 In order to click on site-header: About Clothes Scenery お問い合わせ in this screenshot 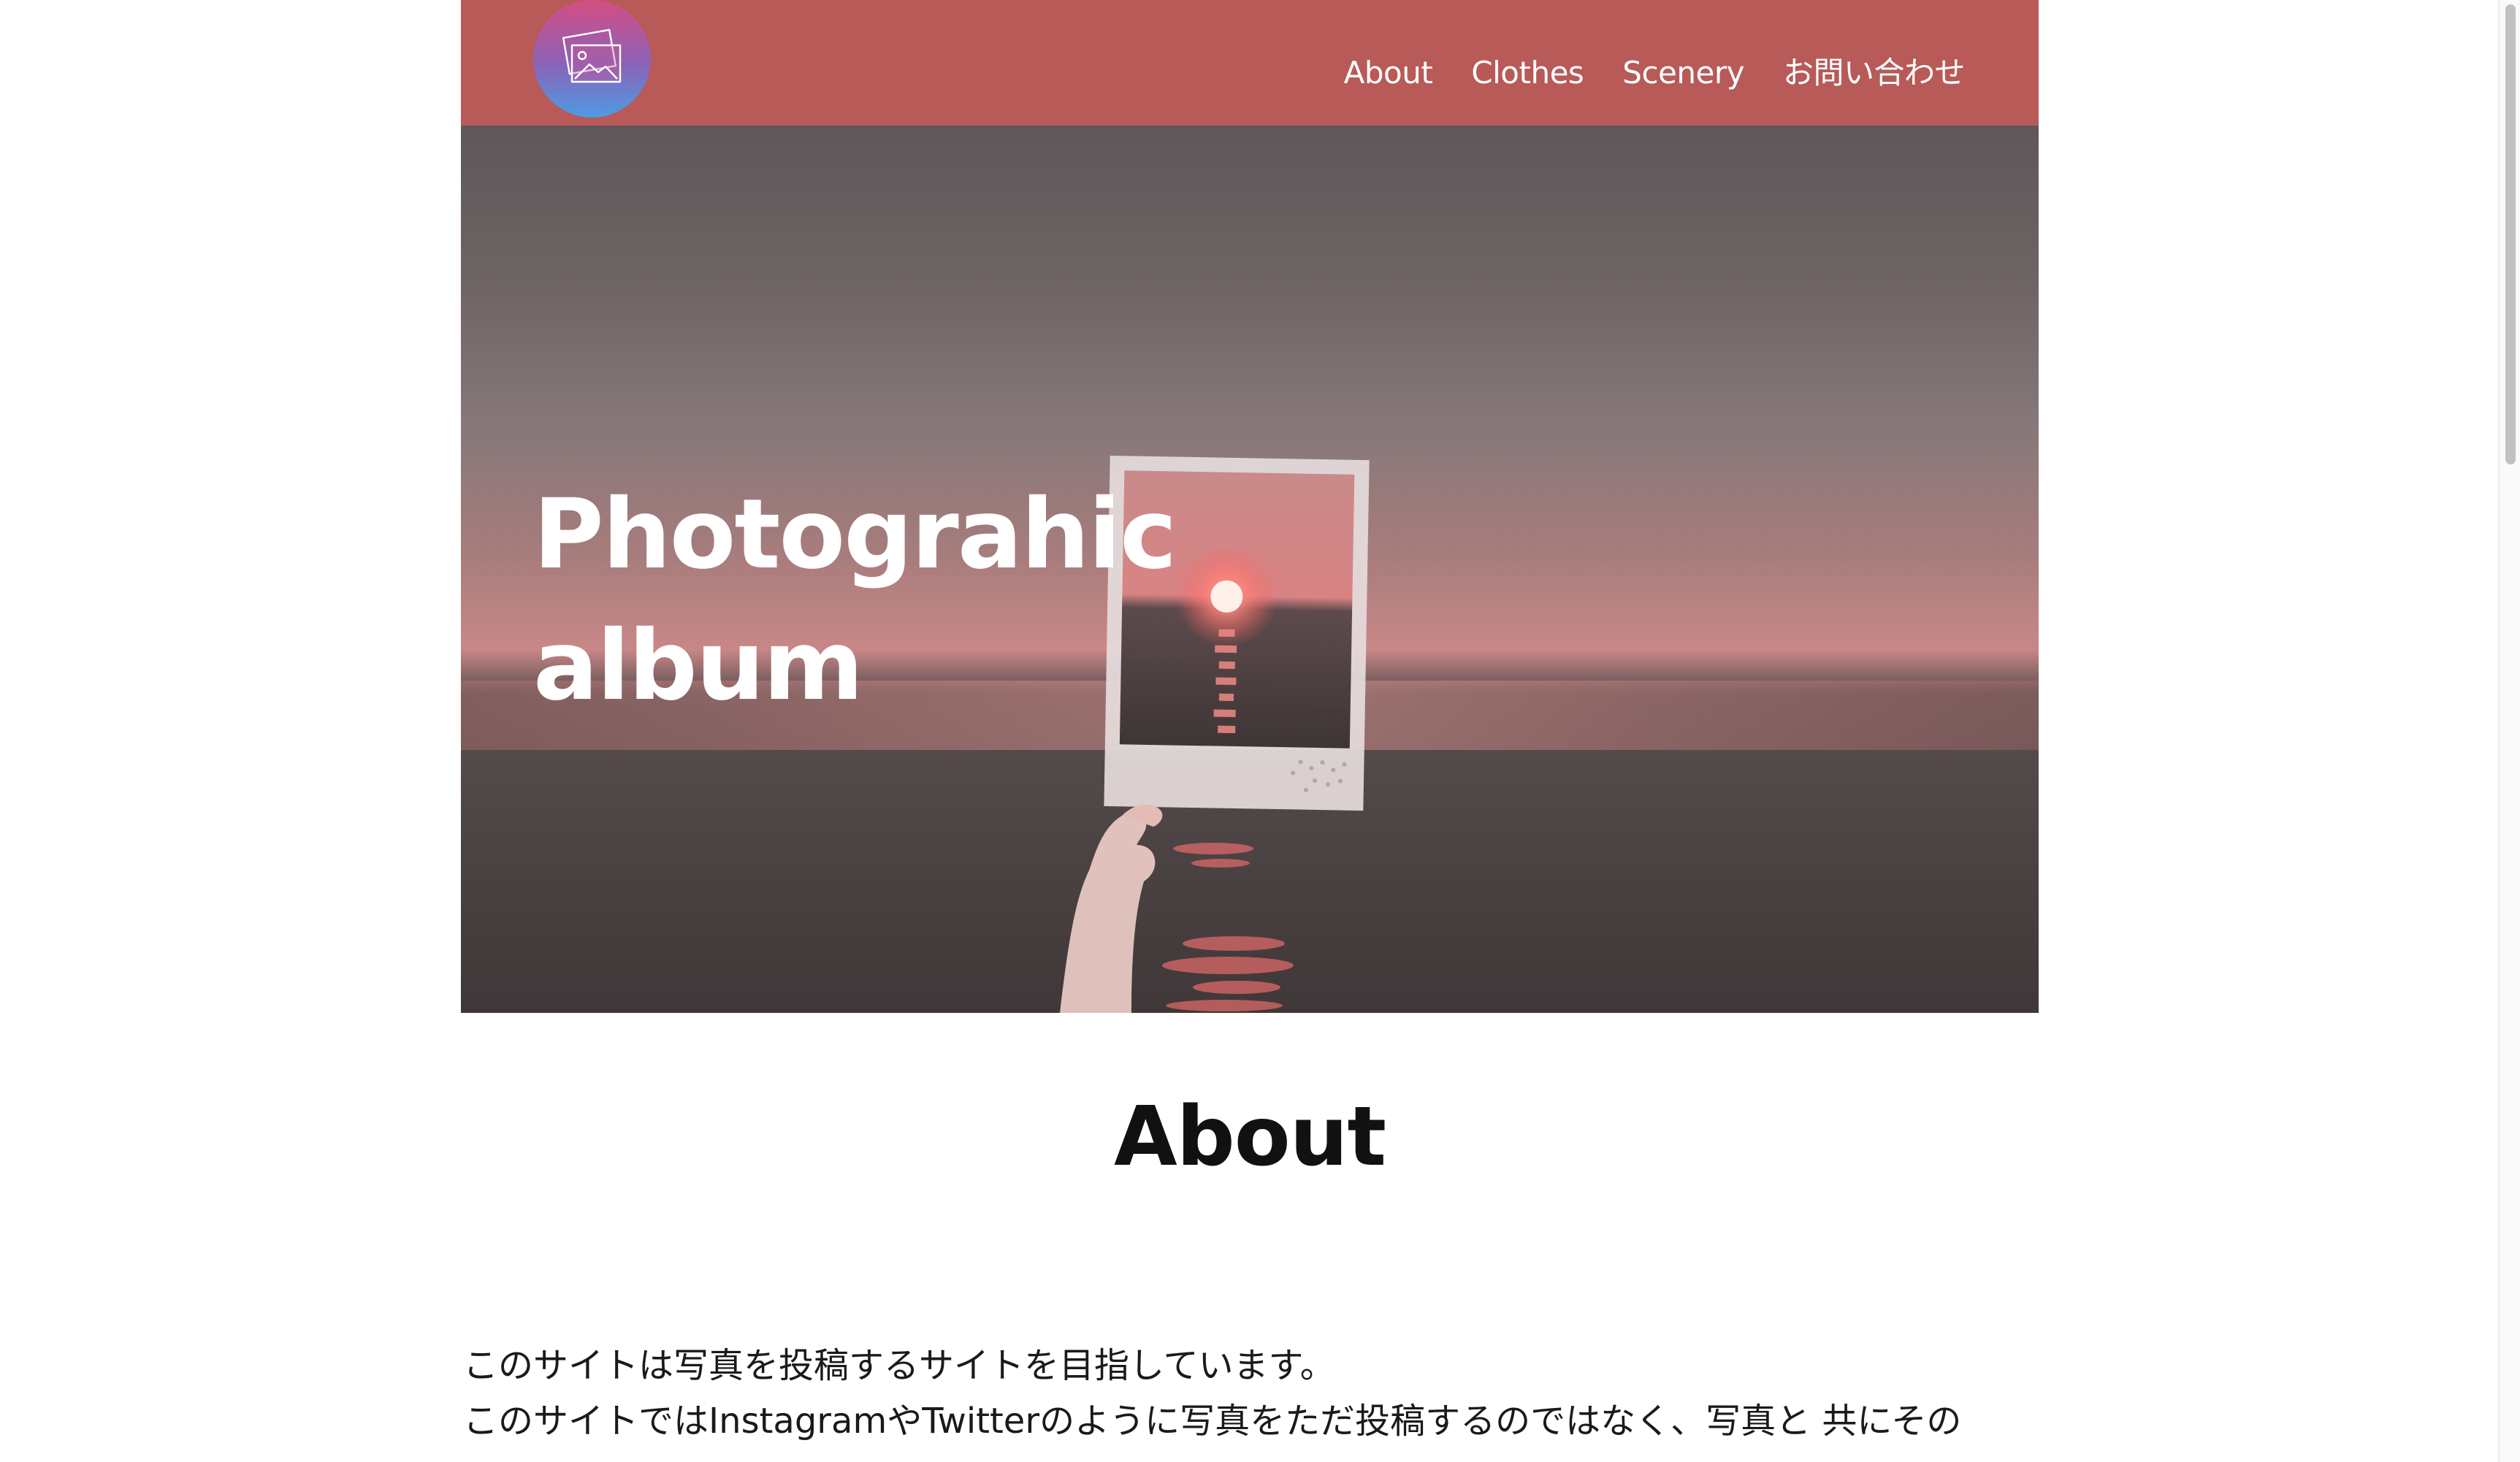, I will do `click(1250, 63)`.